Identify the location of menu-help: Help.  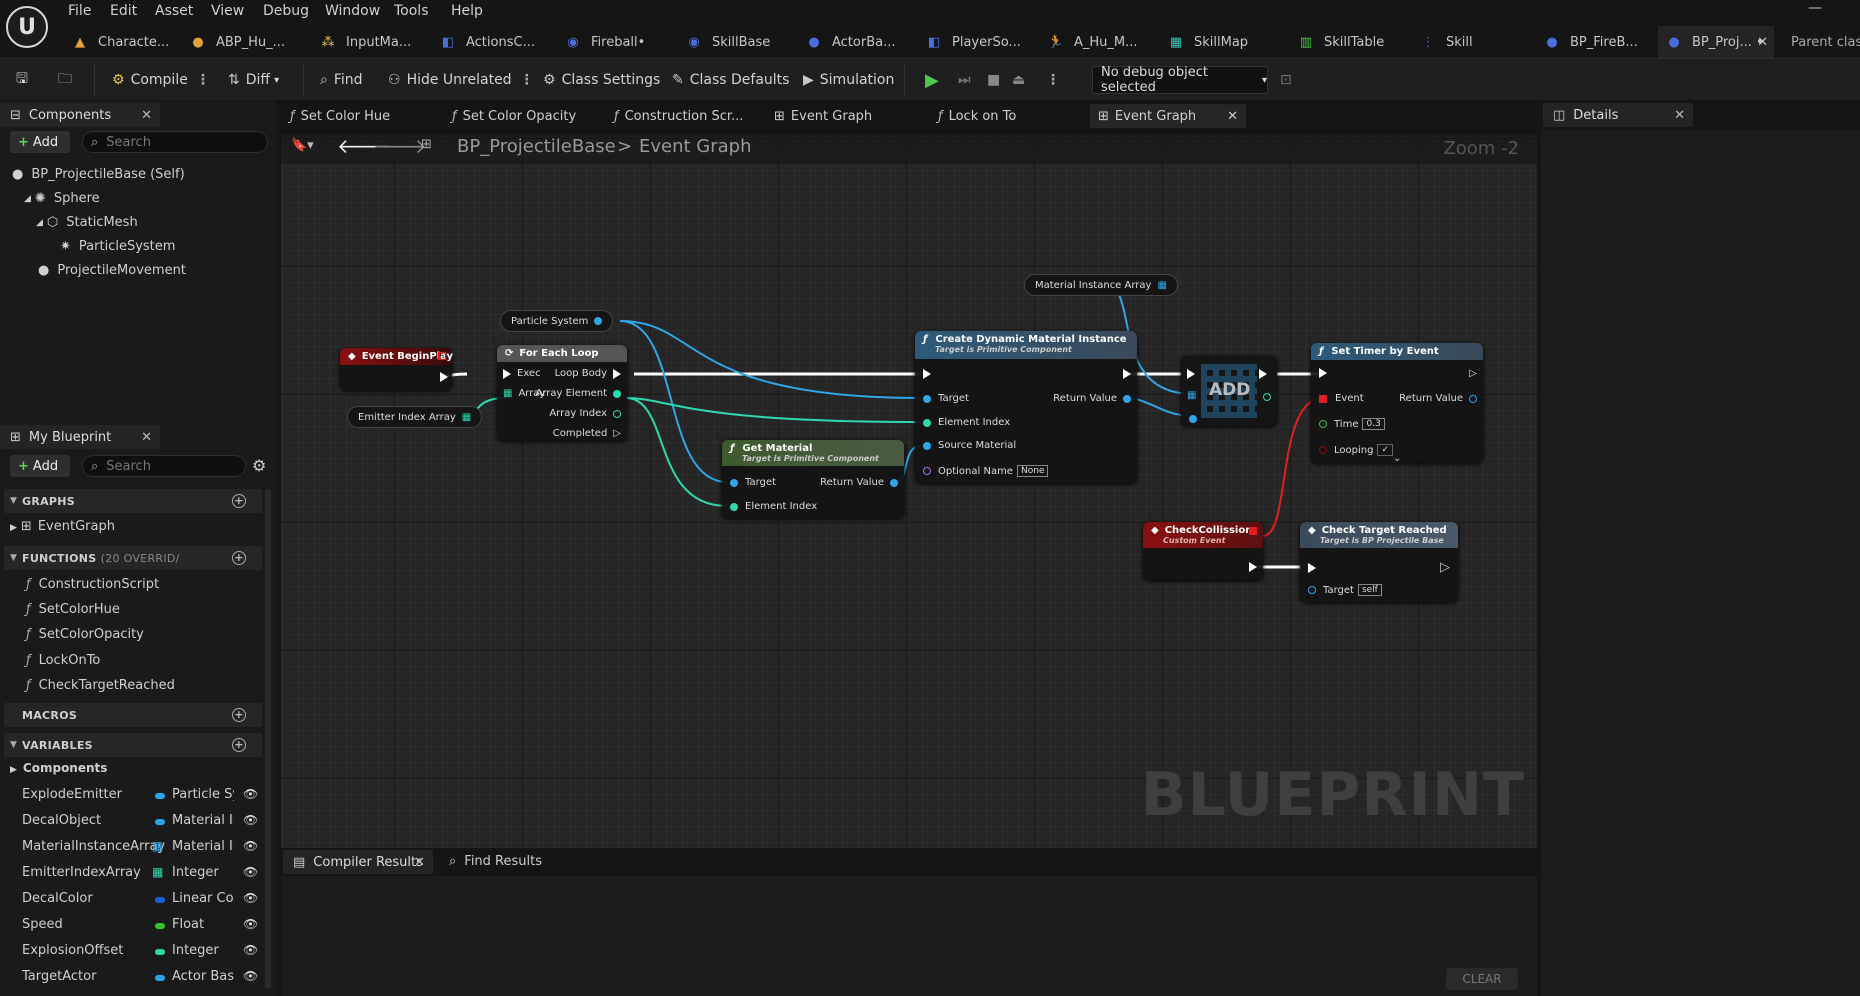
(467, 11).